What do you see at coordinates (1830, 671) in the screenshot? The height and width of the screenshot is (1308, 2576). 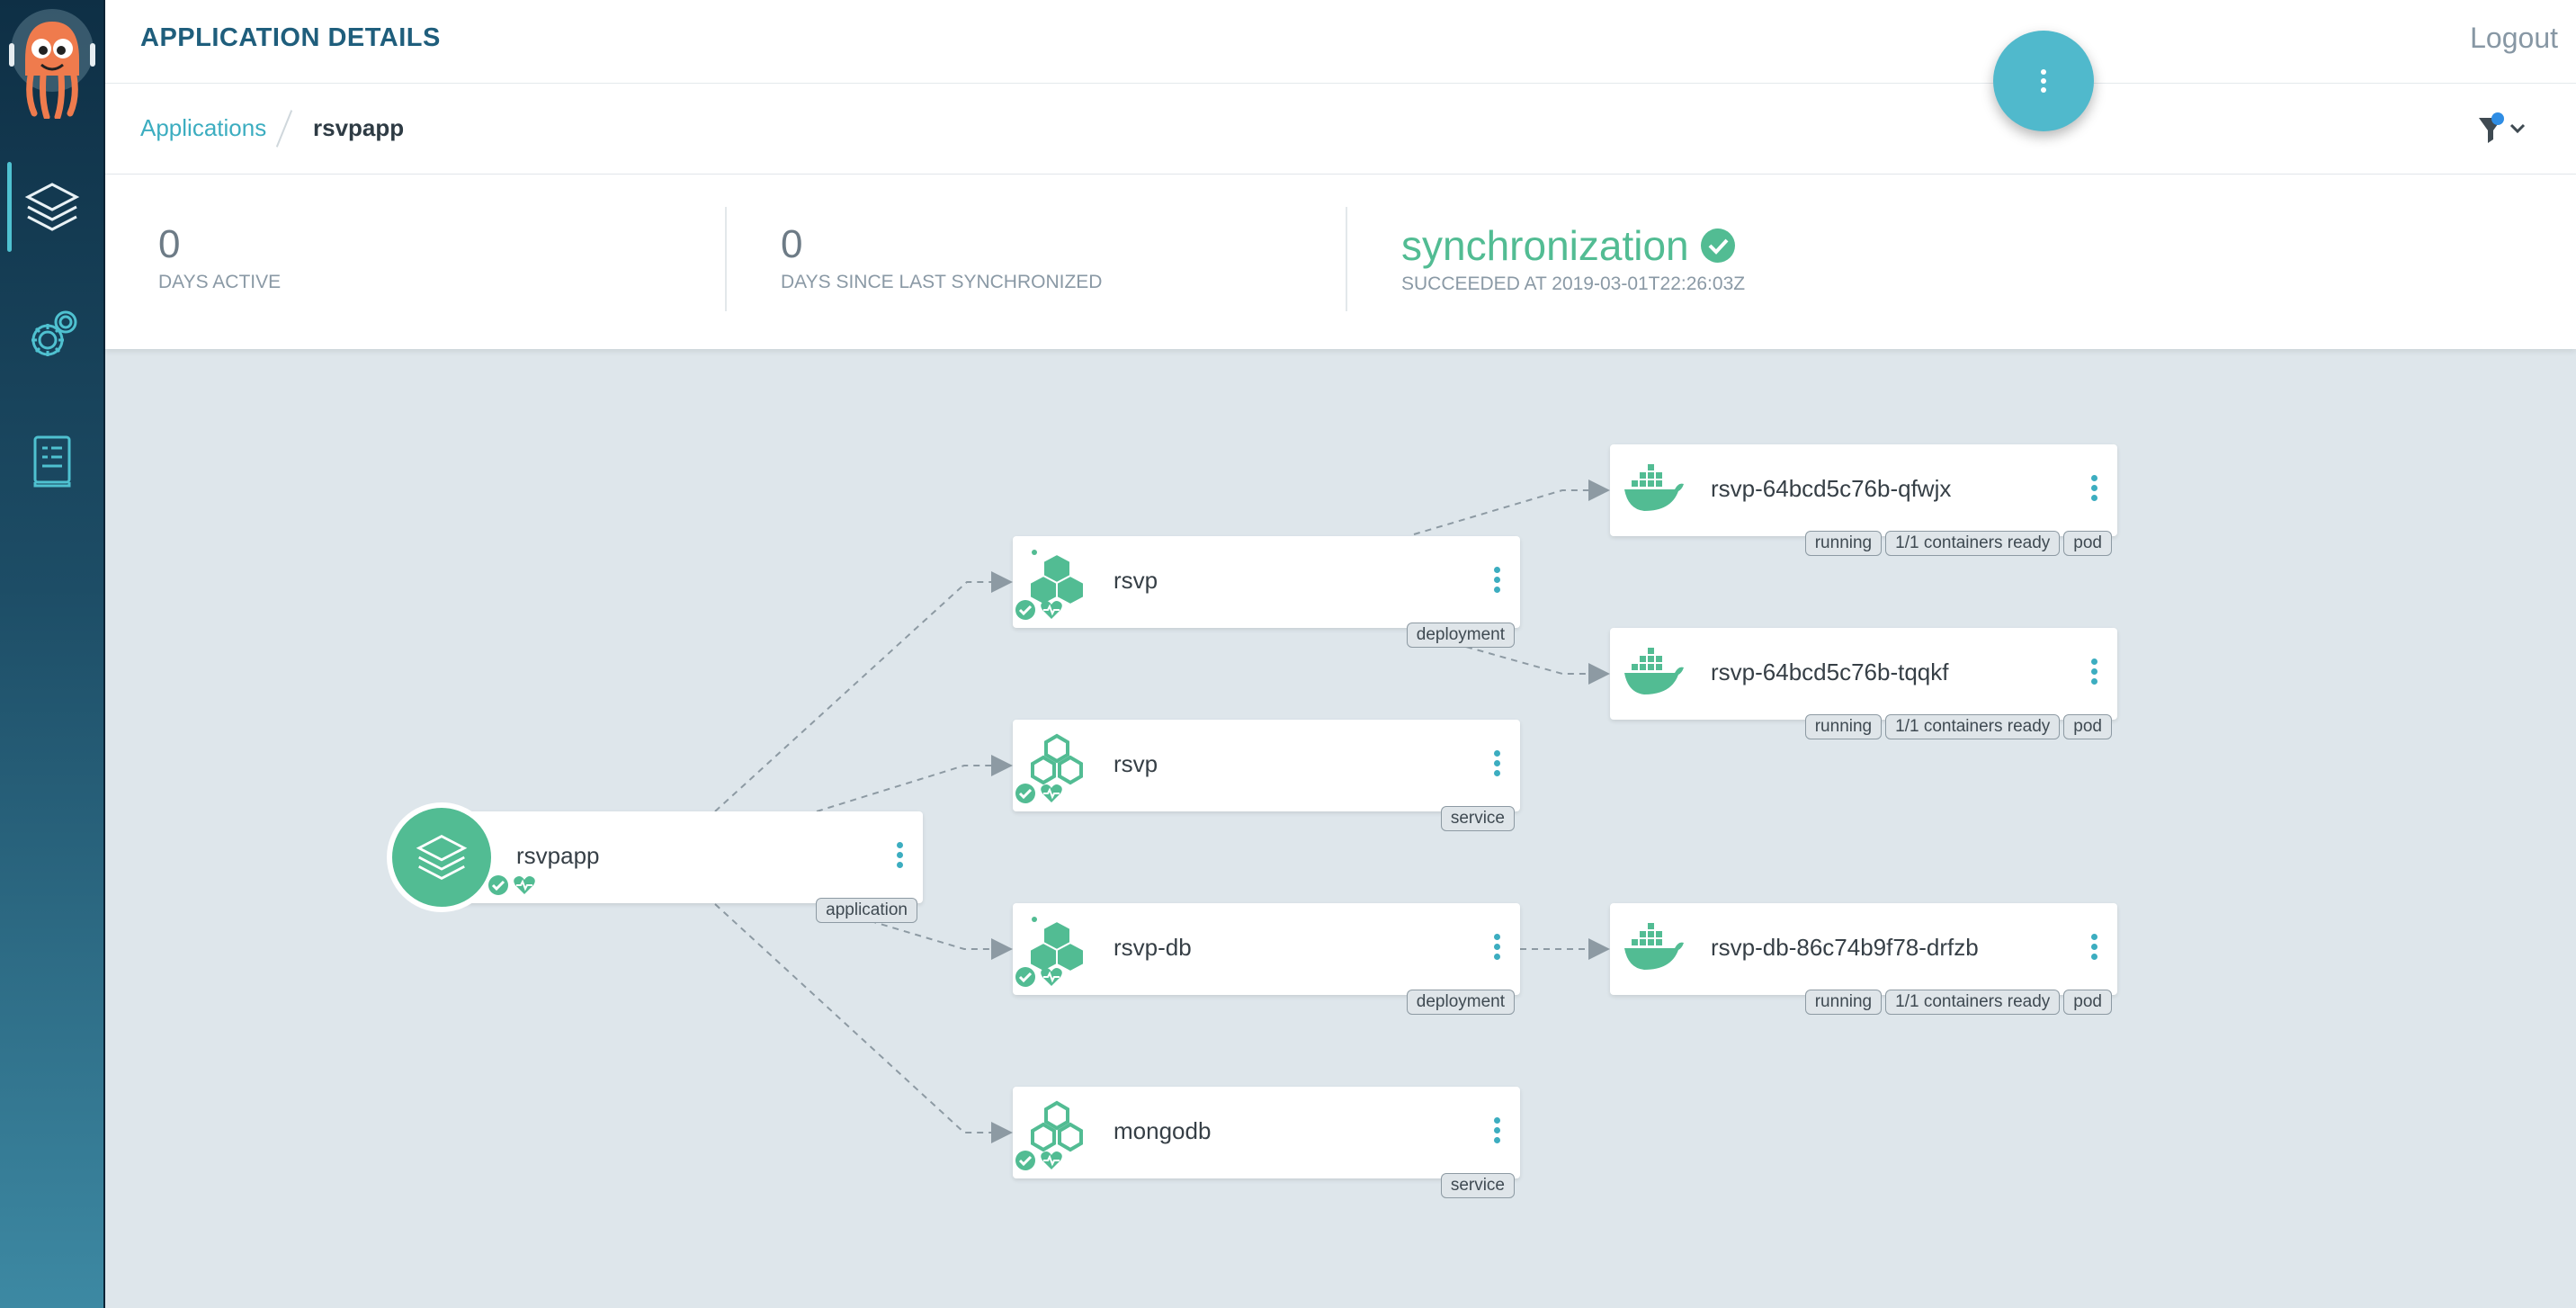 I see `node-name: rsvp-64bcd5c76b-tqqkf` at bounding box center [1830, 671].